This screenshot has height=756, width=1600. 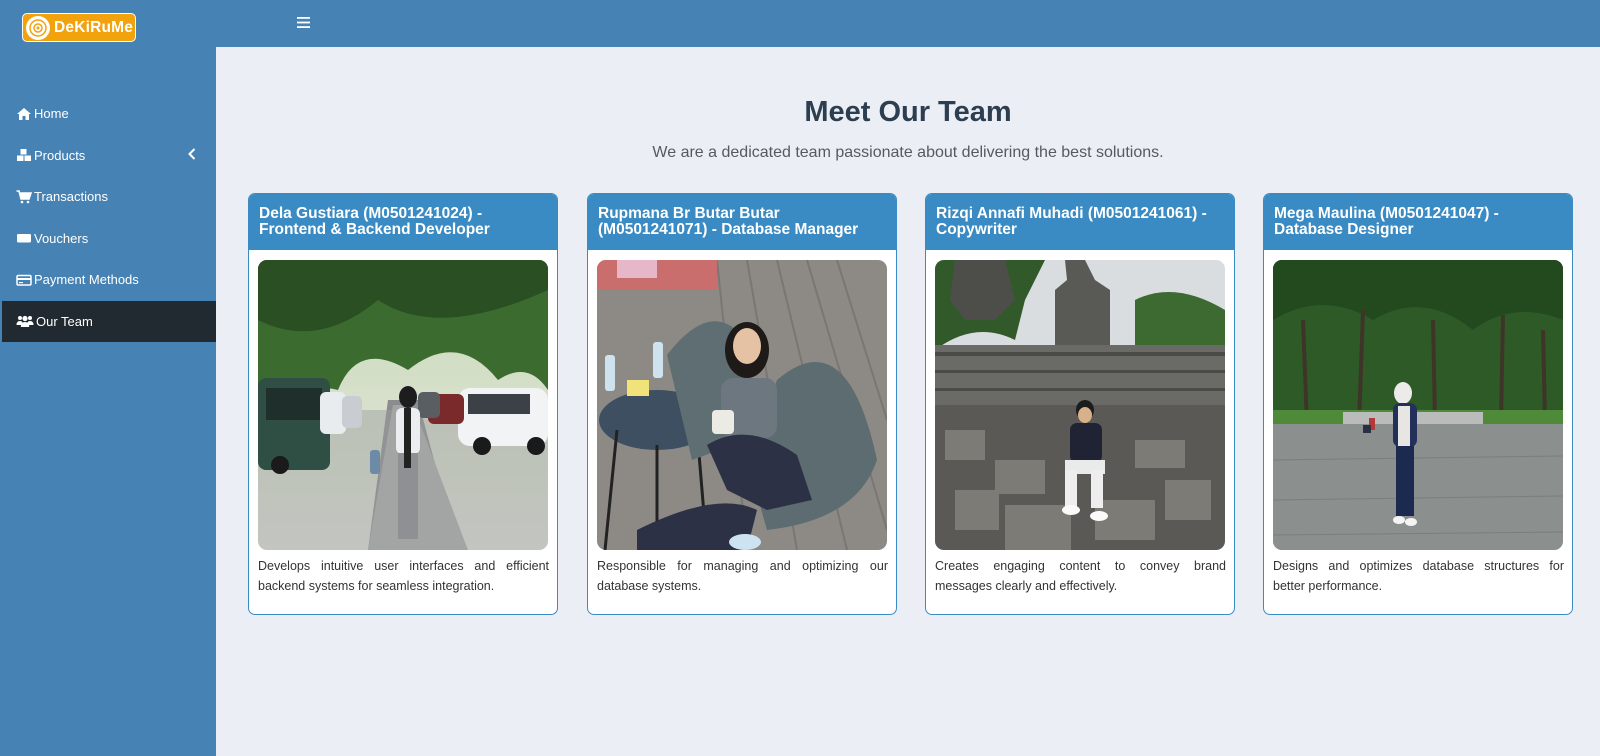 What do you see at coordinates (192, 155) in the screenshot?
I see `chevron-left-icon` at bounding box center [192, 155].